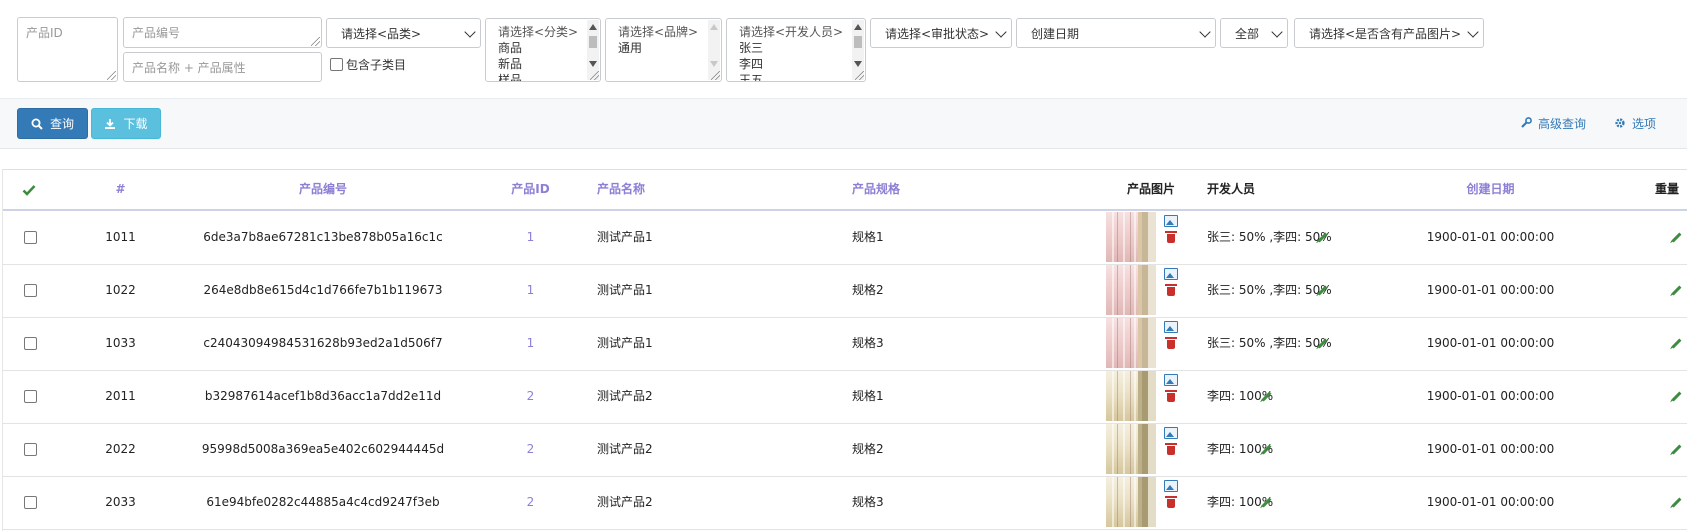 Image resolution: width=1687 pixels, height=531 pixels. Describe the element at coordinates (403, 33) in the screenshot. I see `category-select: 请选择<品类>` at that location.